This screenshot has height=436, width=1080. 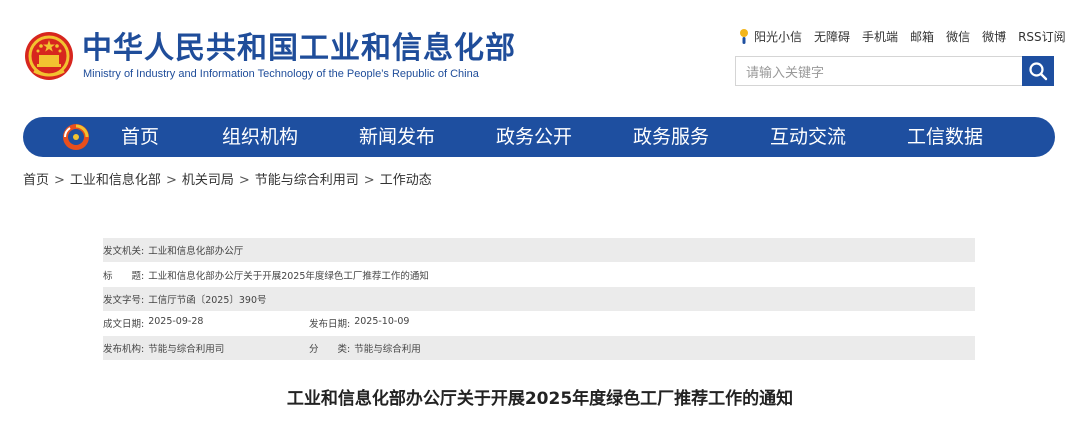 I want to click on toplink-accessibility: 无障碍, so click(x=832, y=36).